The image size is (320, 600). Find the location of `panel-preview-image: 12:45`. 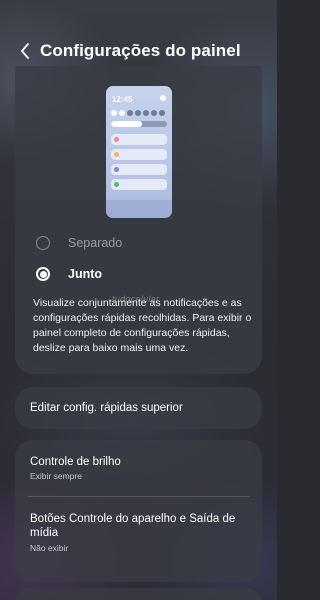

panel-preview-image: 12:45 is located at coordinates (139, 152).